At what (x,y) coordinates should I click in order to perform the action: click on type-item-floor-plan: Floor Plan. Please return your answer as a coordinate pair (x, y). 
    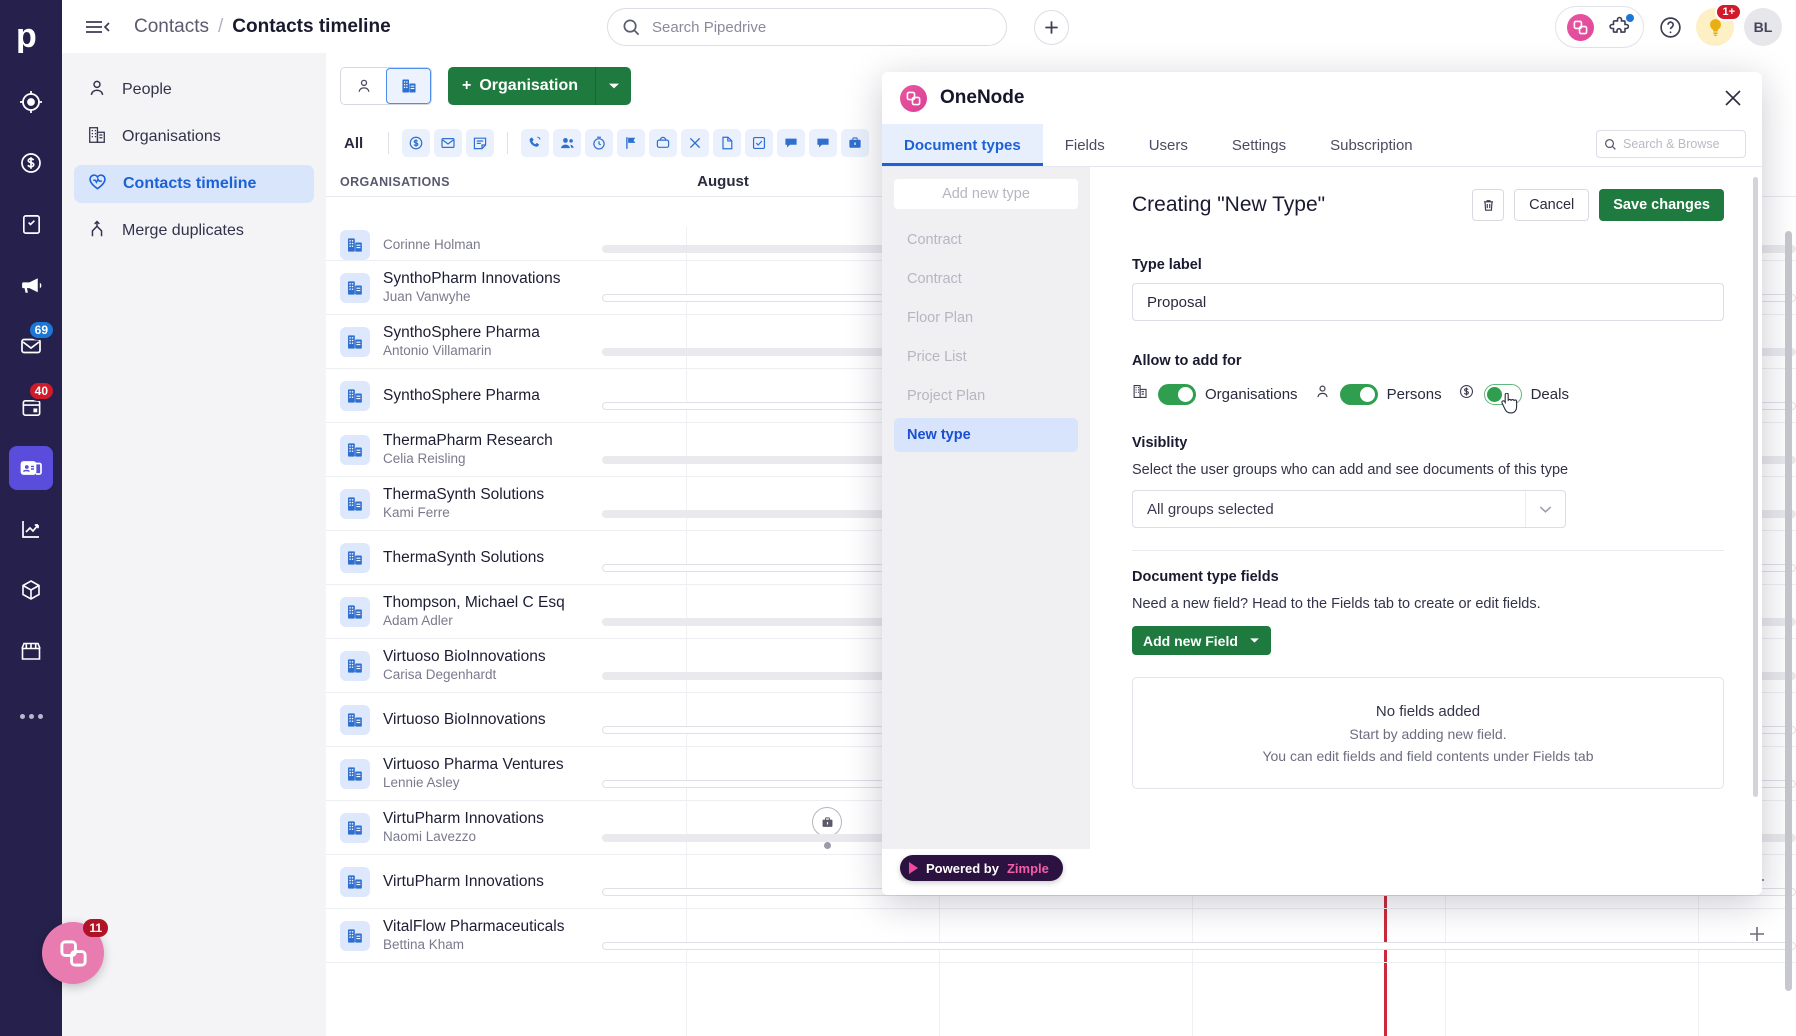
    Looking at the image, I should click on (986, 318).